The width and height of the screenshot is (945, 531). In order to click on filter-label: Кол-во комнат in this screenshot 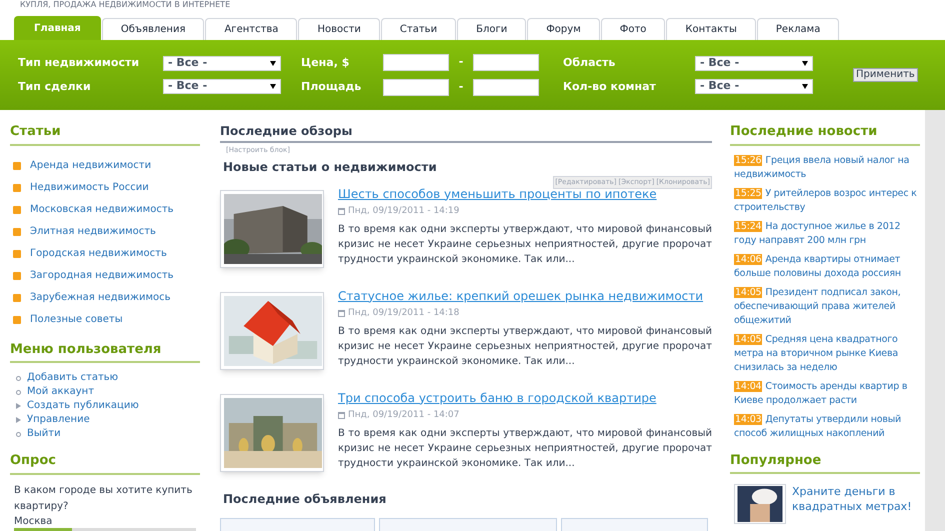, I will do `click(610, 87)`.